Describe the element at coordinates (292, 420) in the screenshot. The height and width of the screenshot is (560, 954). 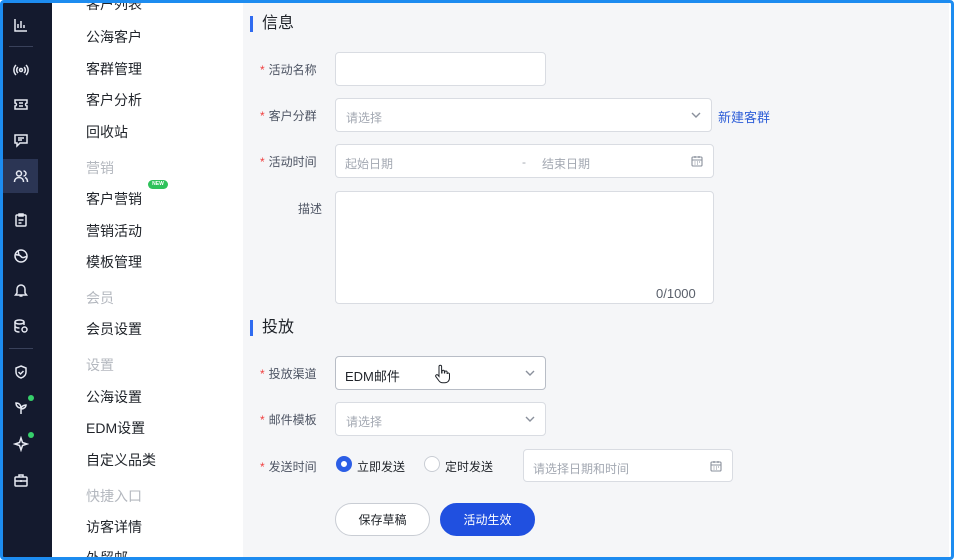
I see `template-label-text: 邮件模板` at that location.